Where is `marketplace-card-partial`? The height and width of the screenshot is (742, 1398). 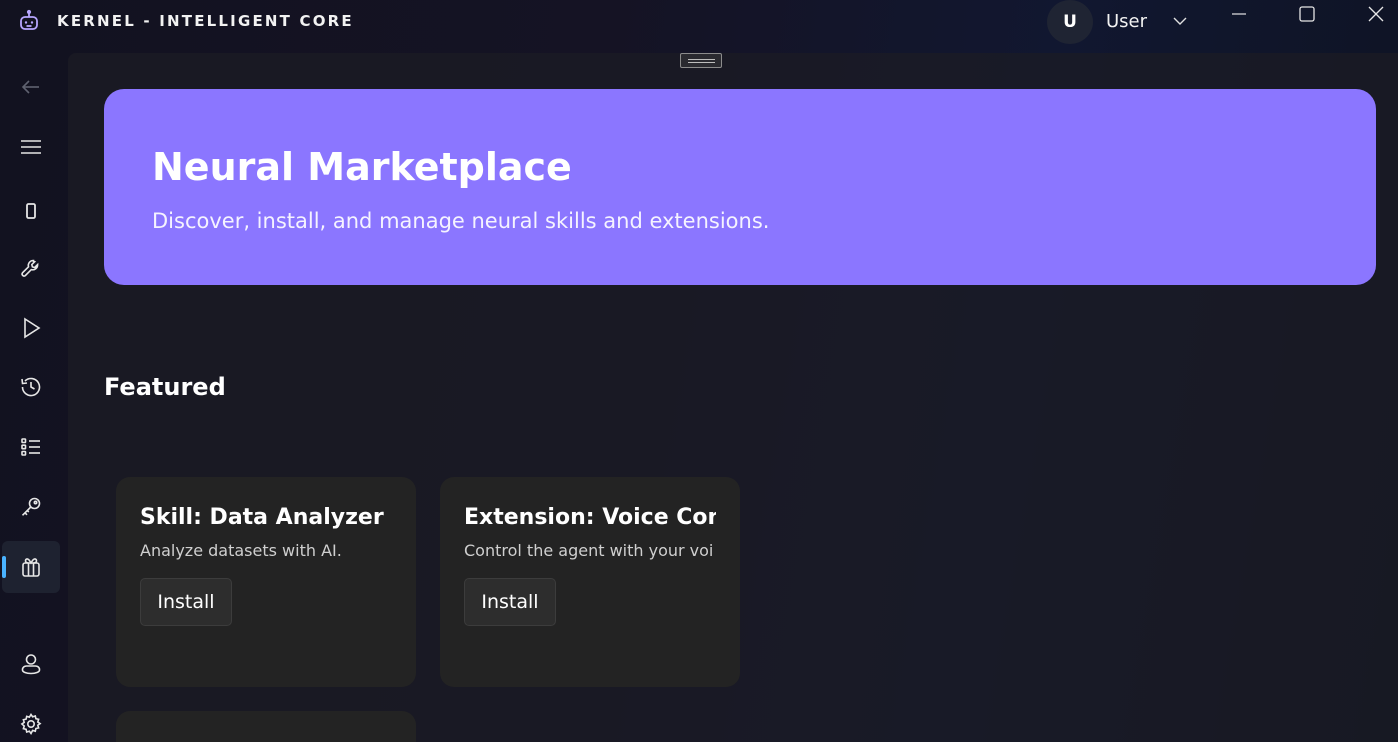
marketplace-card-partial is located at coordinates (266, 726).